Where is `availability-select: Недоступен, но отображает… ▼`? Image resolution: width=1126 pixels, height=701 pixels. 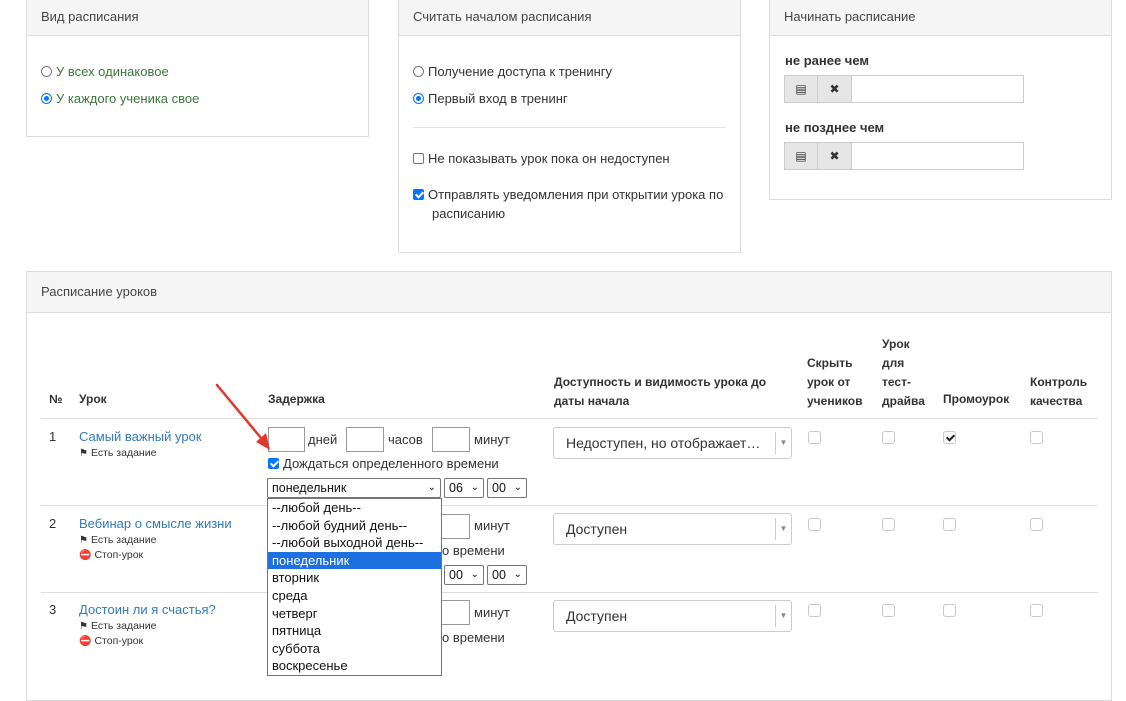
availability-select: Недоступен, но отображает… ▼ is located at coordinates (672, 443).